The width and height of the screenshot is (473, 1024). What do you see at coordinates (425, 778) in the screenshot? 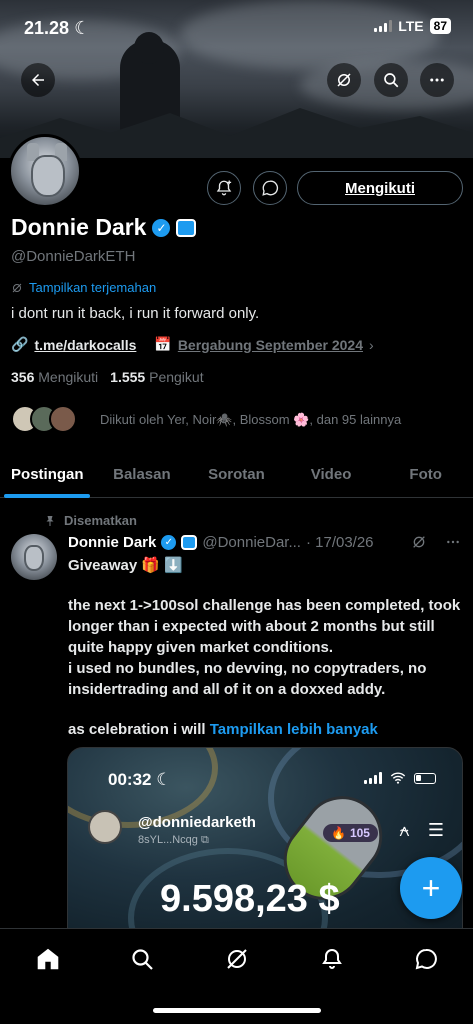
I see `battery-icon` at bounding box center [425, 778].